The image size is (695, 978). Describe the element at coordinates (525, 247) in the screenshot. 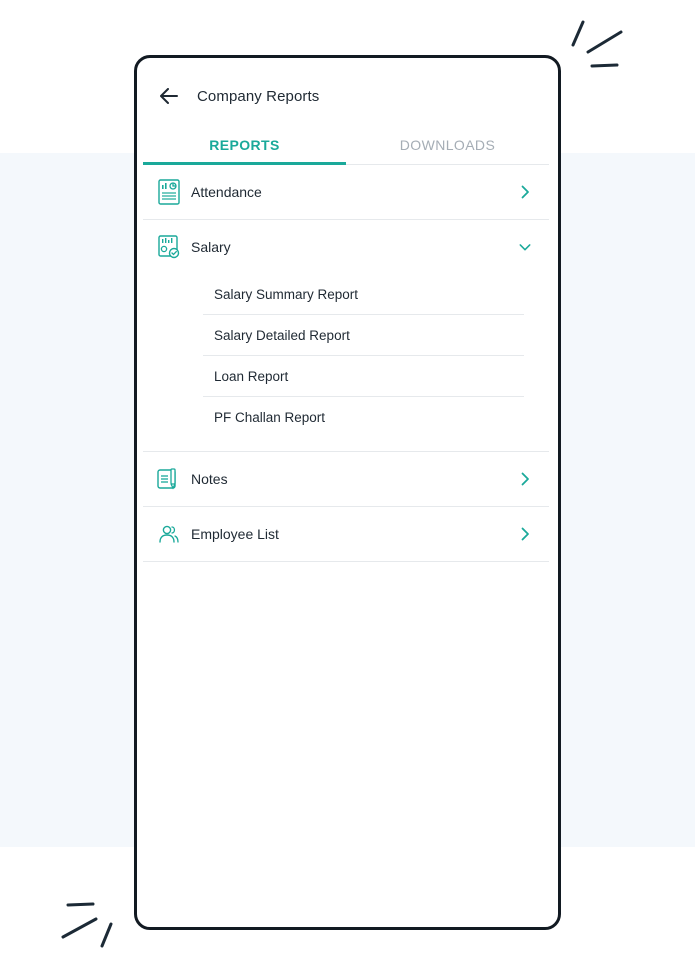

I see `chevron-down-icon` at that location.